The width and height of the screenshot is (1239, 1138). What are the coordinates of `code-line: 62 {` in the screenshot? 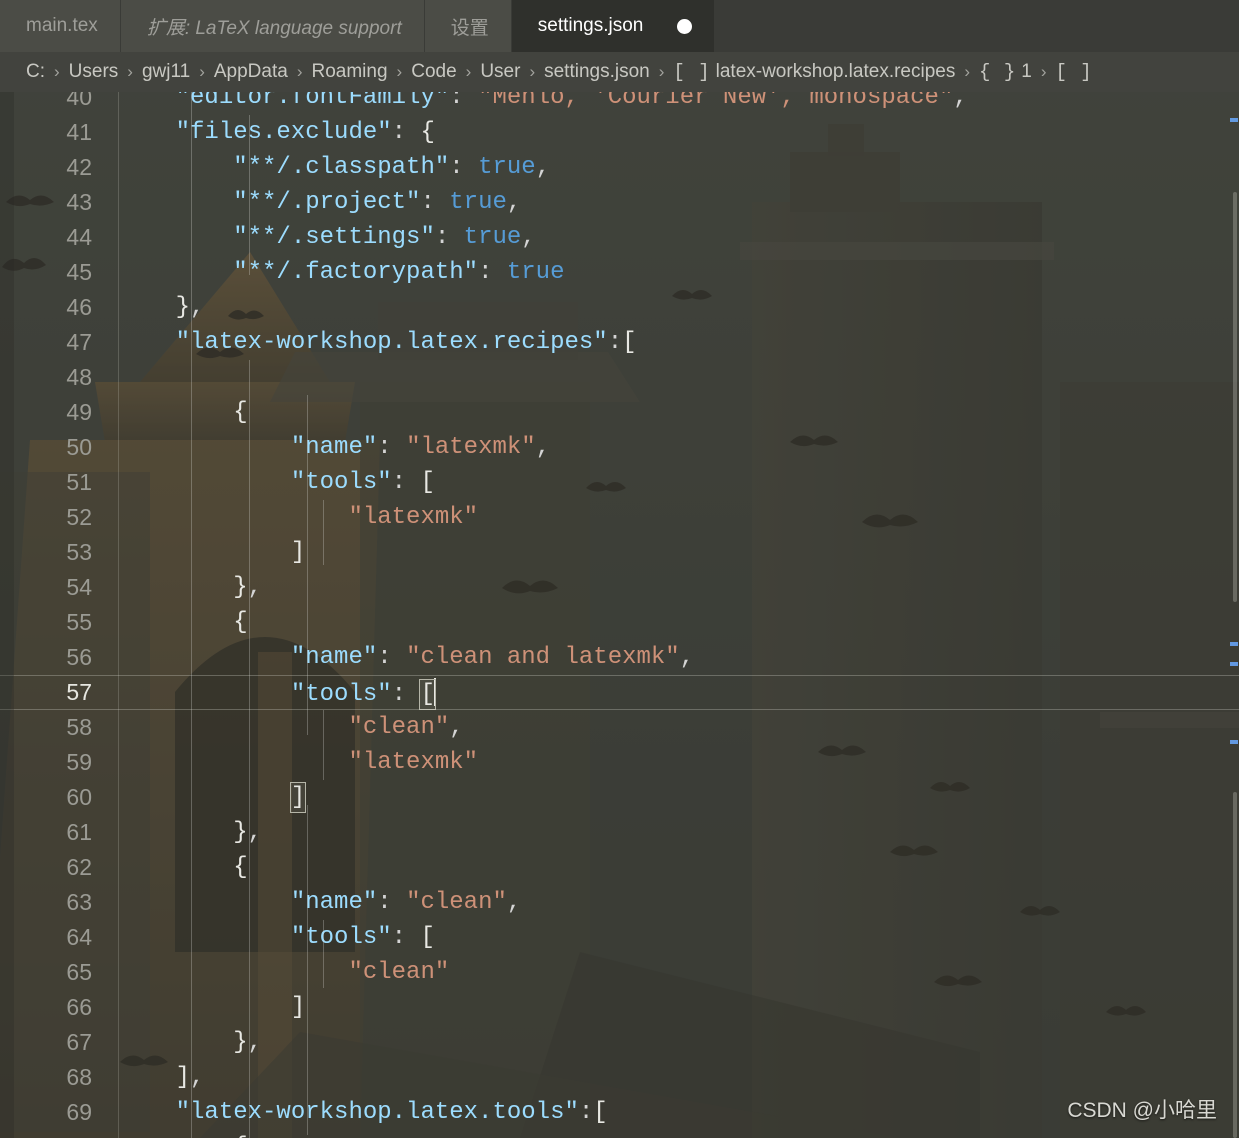 It's located at (619, 867).